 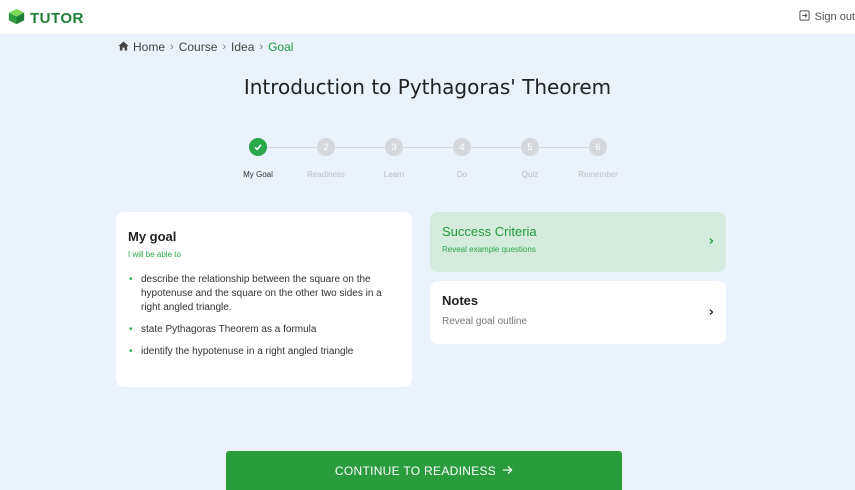 I want to click on goal-subtitle: I will be able to, so click(x=154, y=254).